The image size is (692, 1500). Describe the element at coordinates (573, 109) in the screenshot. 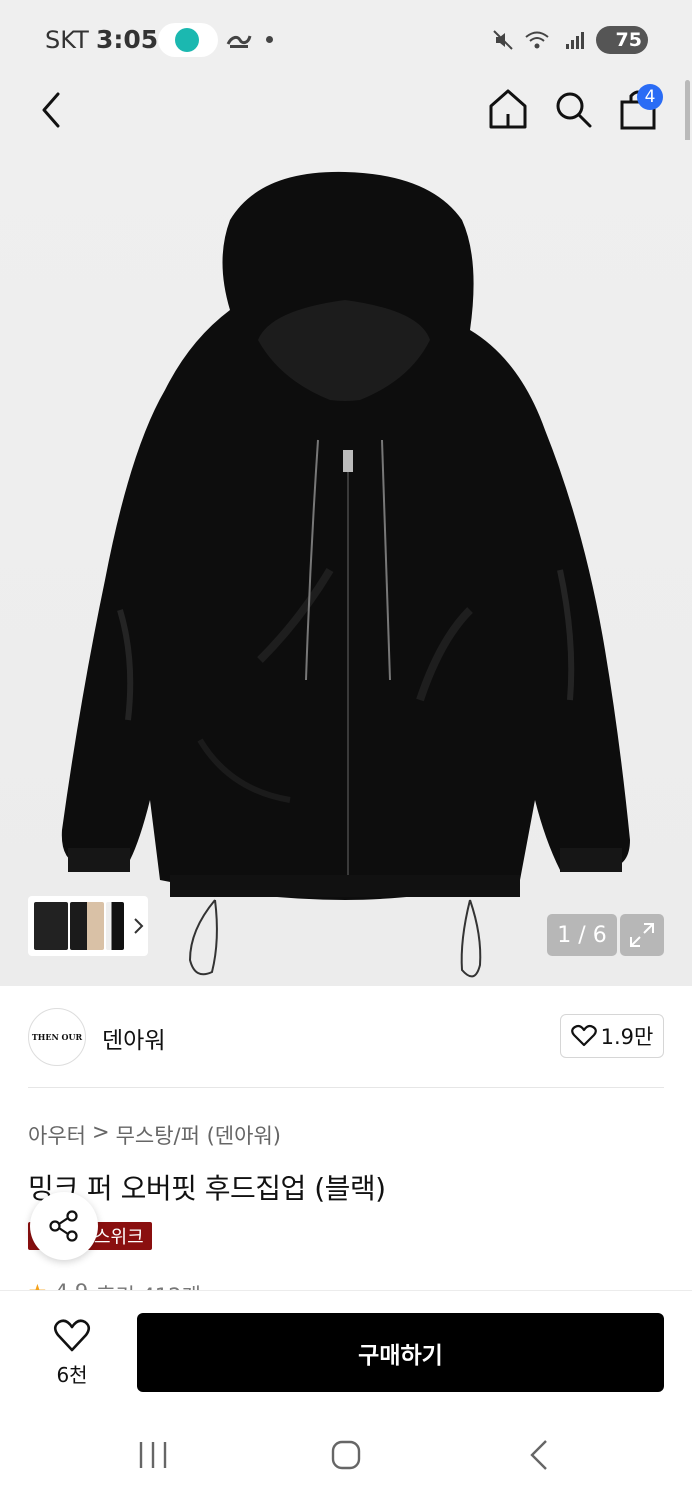

I see `search-icon` at that location.